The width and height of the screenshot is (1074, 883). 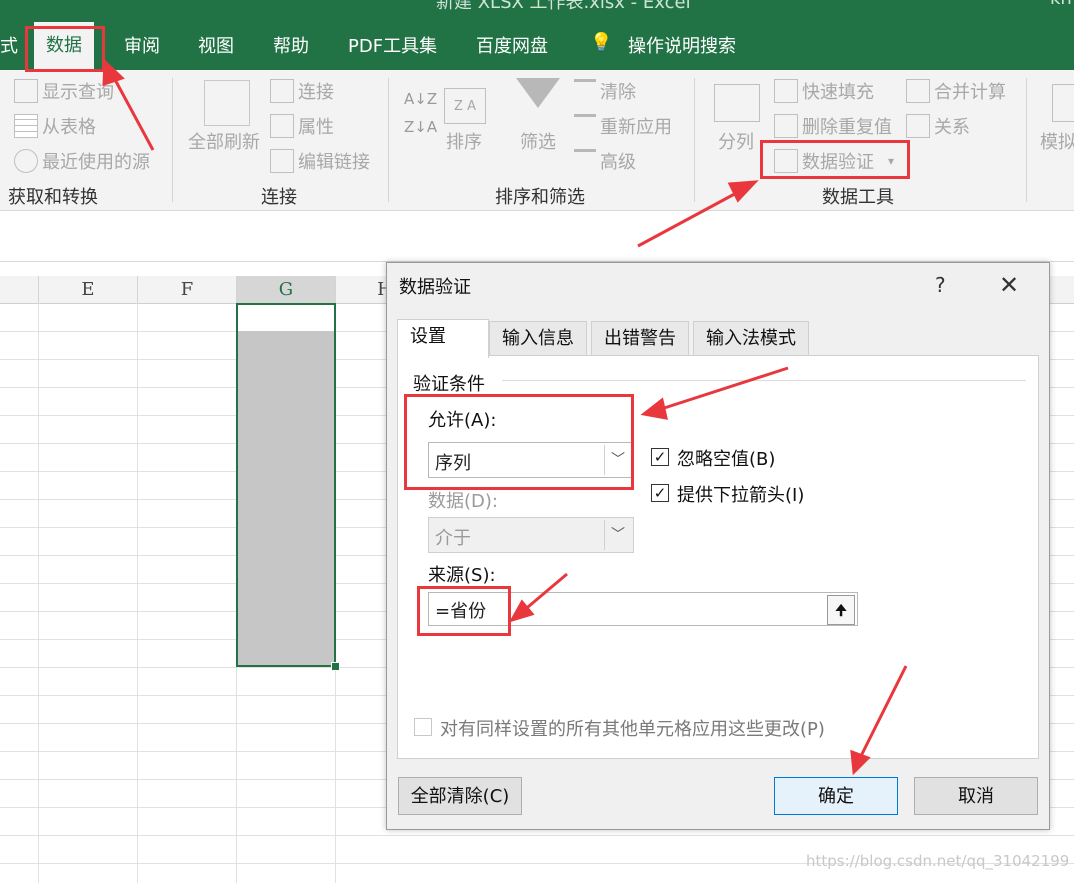 I want to click on fill-handle, so click(x=335, y=666).